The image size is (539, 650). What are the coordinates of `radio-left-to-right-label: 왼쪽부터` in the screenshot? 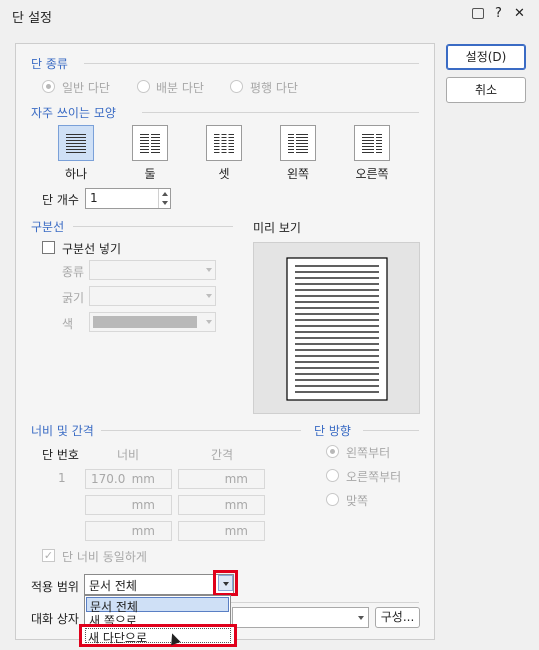 It's located at (368, 453).